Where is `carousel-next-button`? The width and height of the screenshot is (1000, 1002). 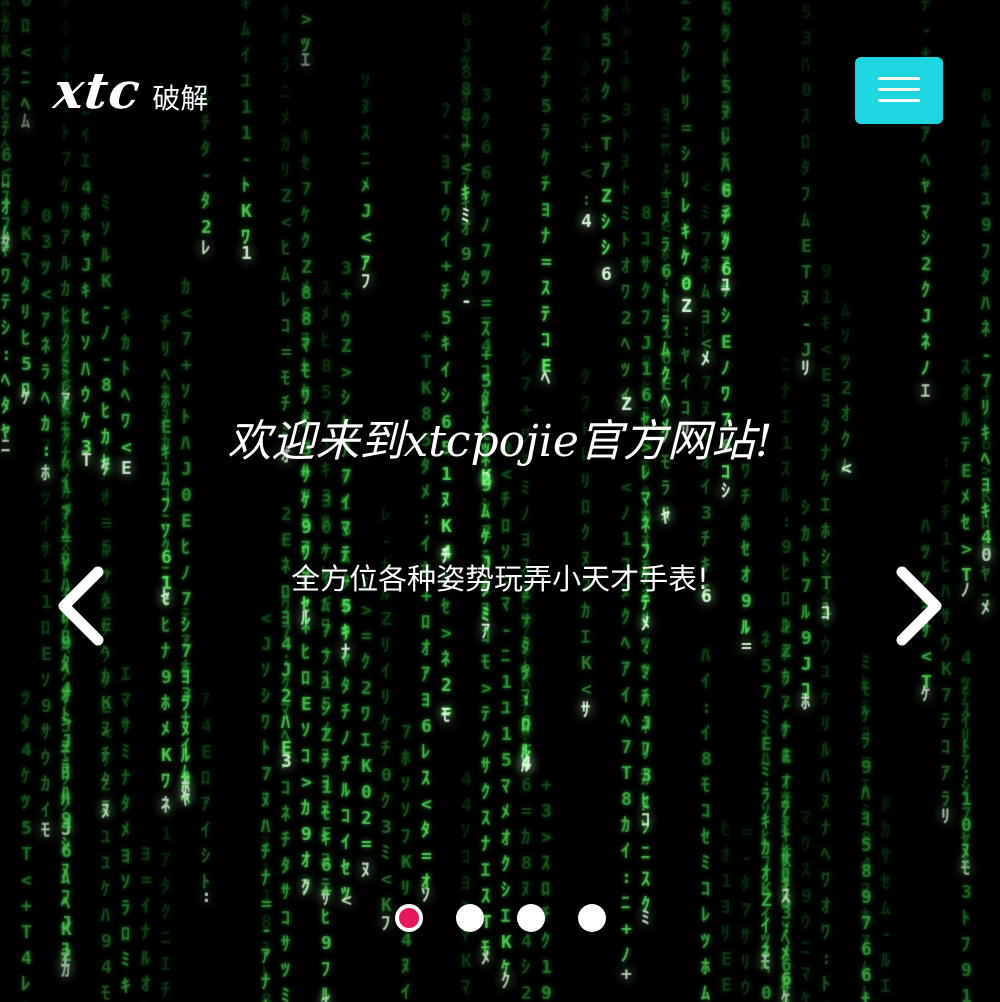
carousel-next-button is located at coordinates (918, 606).